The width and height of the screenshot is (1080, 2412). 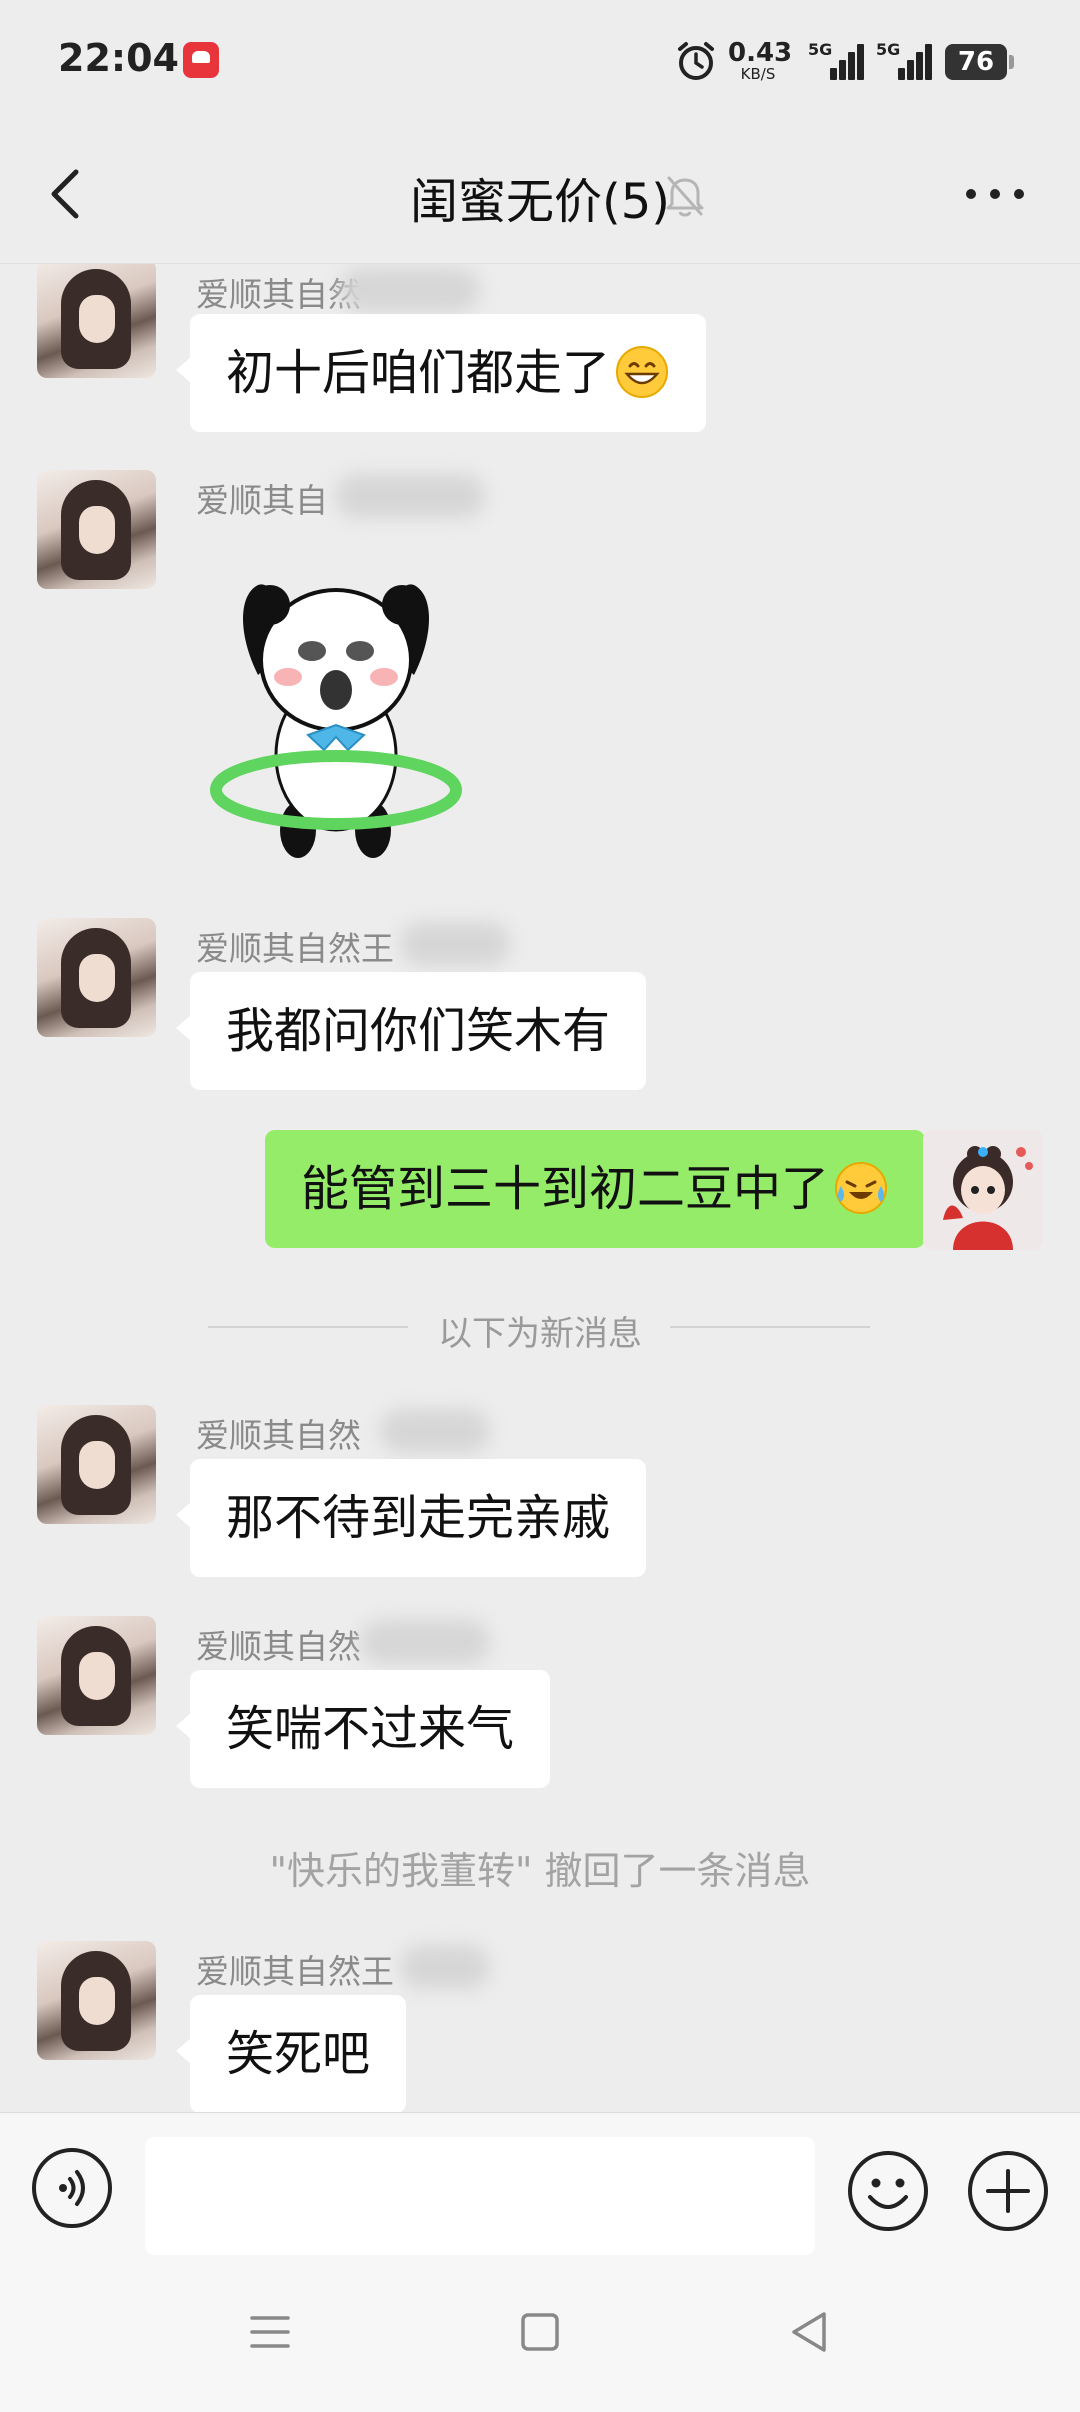 What do you see at coordinates (540, 1871) in the screenshot?
I see `recall-notice: "快乐的我董转" 撤回了一条消息` at bounding box center [540, 1871].